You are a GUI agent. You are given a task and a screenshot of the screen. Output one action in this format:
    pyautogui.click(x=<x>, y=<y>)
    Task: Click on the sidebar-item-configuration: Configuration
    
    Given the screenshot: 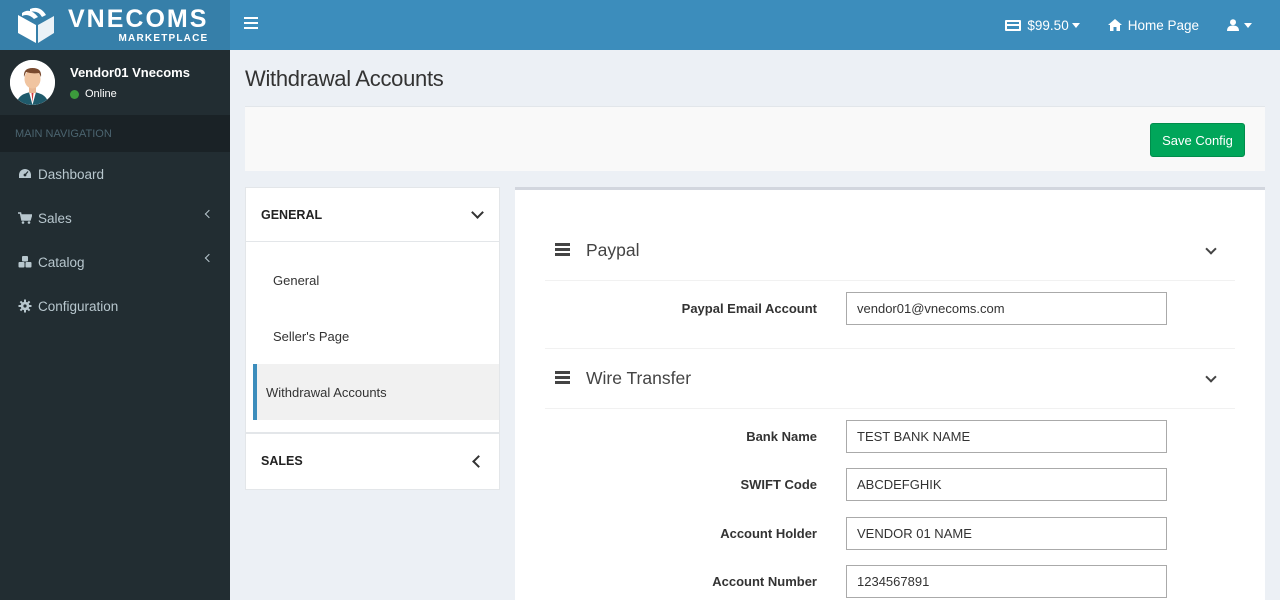 What is the action you would take?
    pyautogui.click(x=115, y=306)
    